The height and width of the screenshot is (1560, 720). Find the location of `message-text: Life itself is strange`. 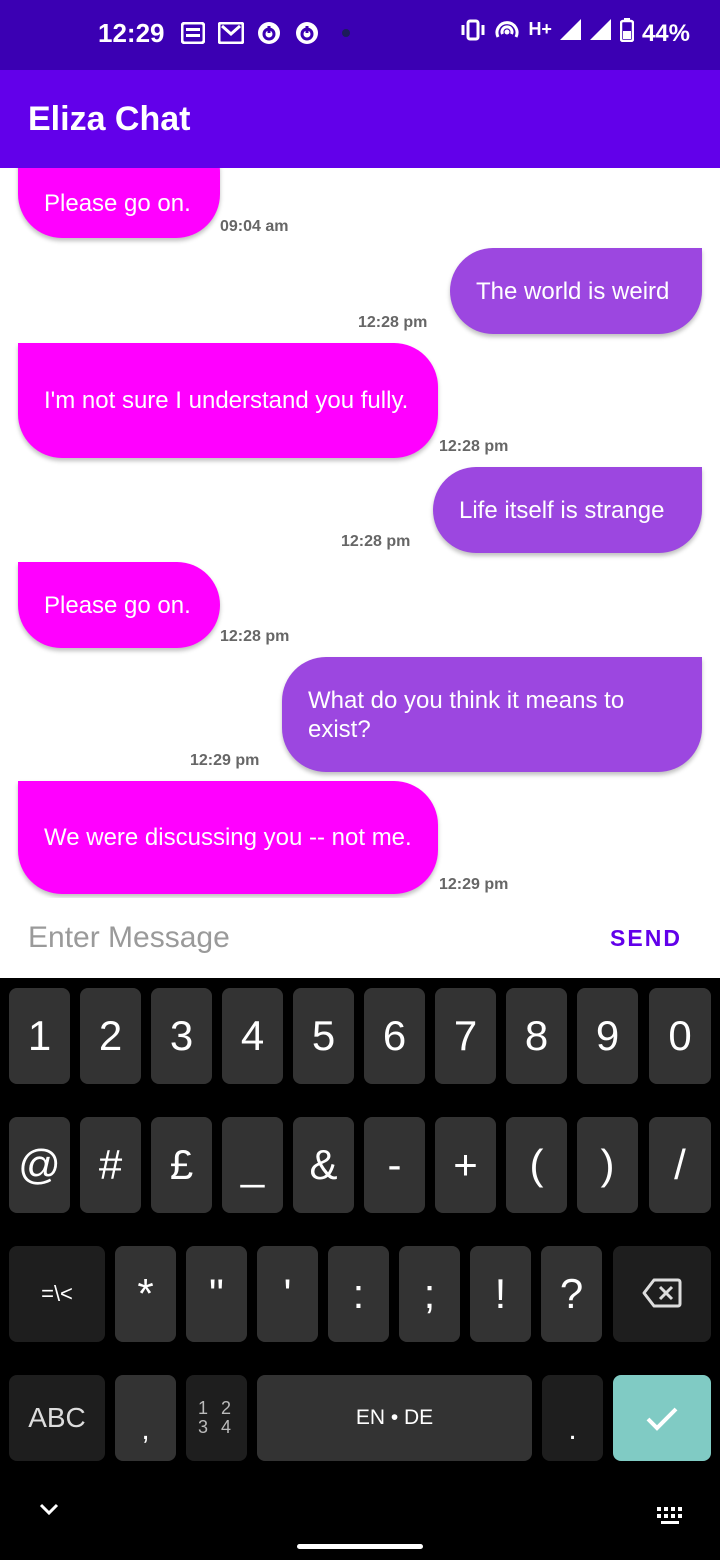

message-text: Life itself is strange is located at coordinates (562, 510).